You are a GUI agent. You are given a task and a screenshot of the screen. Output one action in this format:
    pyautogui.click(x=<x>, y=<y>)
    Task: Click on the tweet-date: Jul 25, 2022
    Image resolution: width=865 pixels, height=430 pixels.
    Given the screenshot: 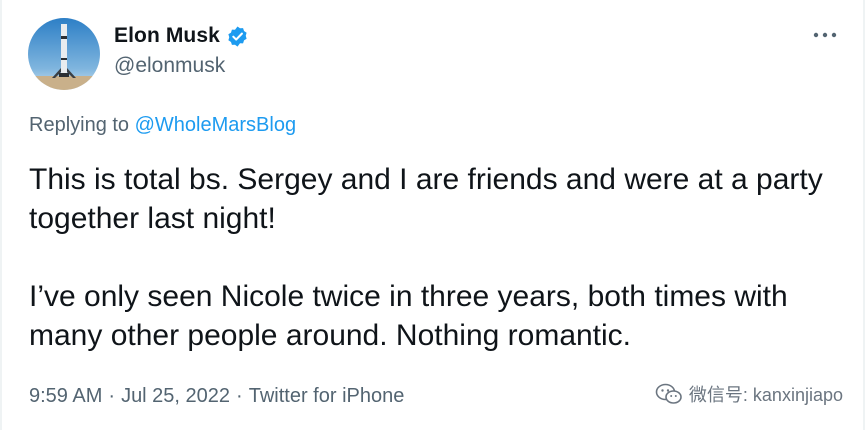 What is the action you would take?
    pyautogui.click(x=175, y=396)
    